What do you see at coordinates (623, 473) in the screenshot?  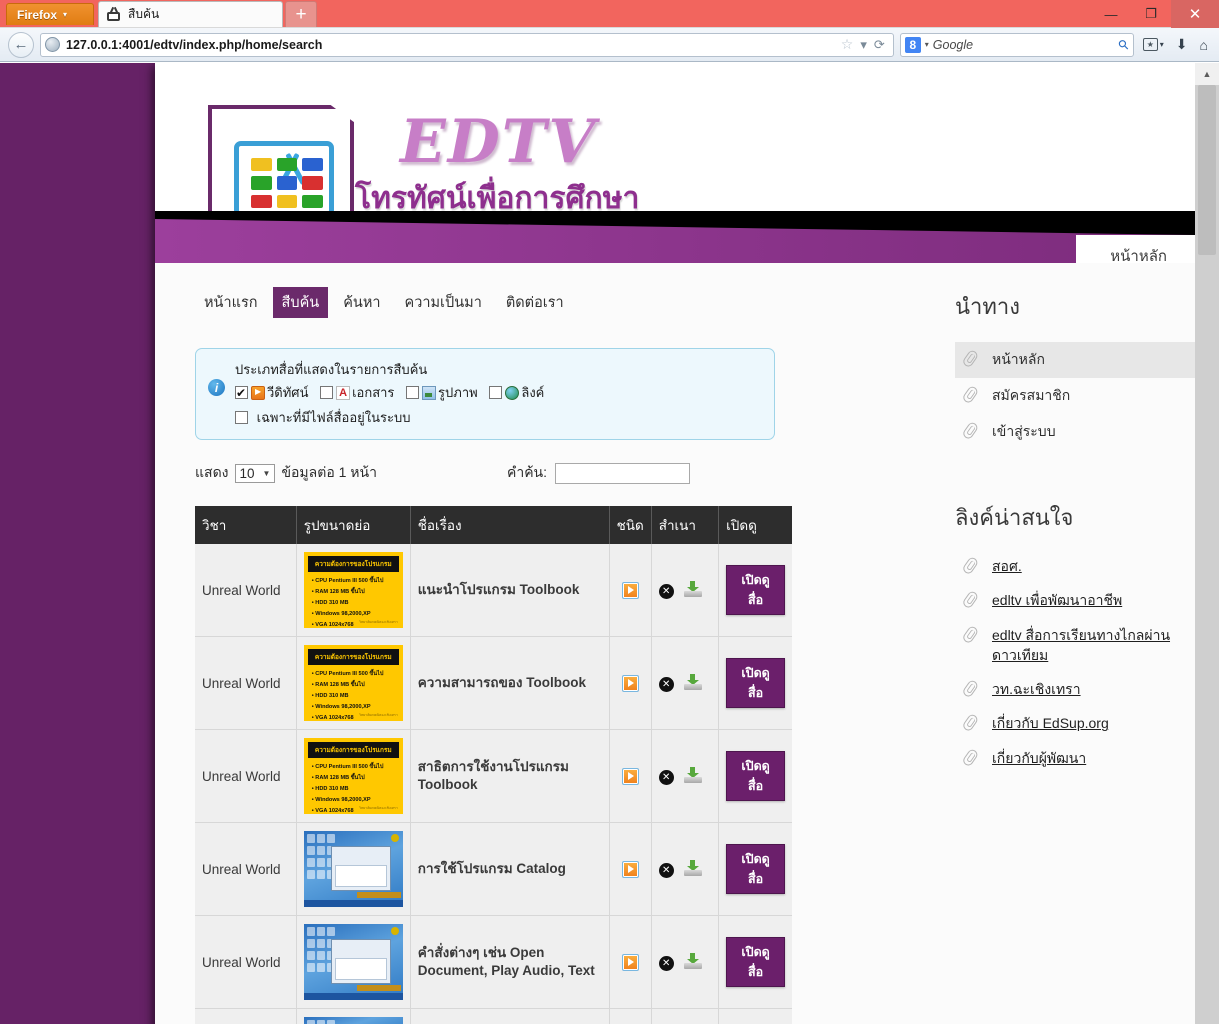 I see `keyword-input` at bounding box center [623, 473].